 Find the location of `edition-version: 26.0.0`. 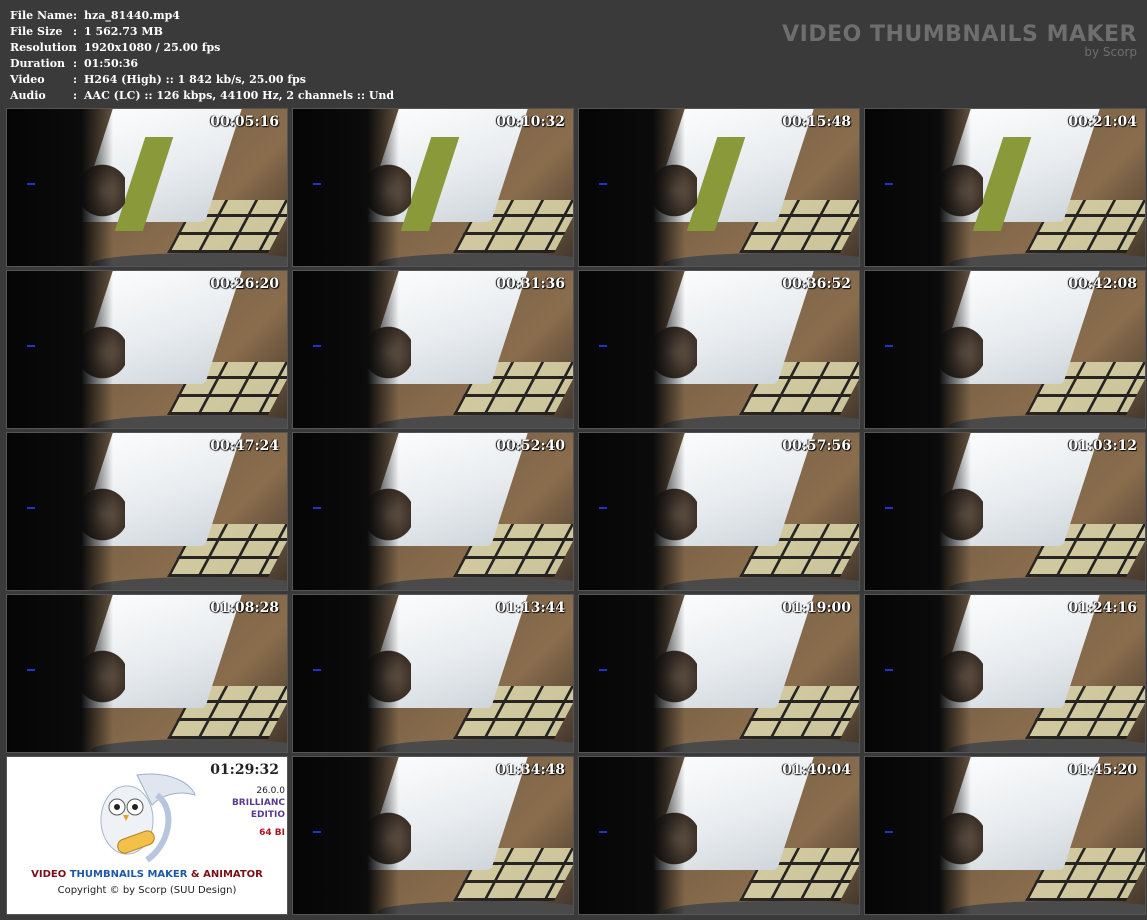

edition-version: 26.0.0 is located at coordinates (270, 791).